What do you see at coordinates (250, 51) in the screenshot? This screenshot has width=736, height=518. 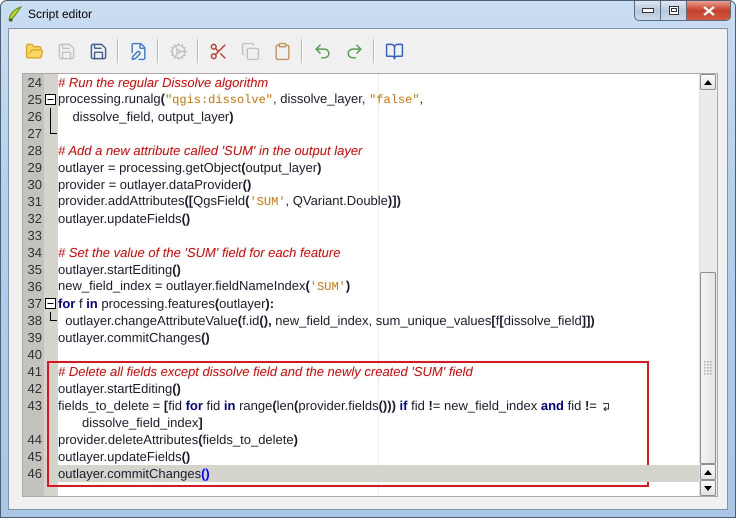 I see `copy-icon` at bounding box center [250, 51].